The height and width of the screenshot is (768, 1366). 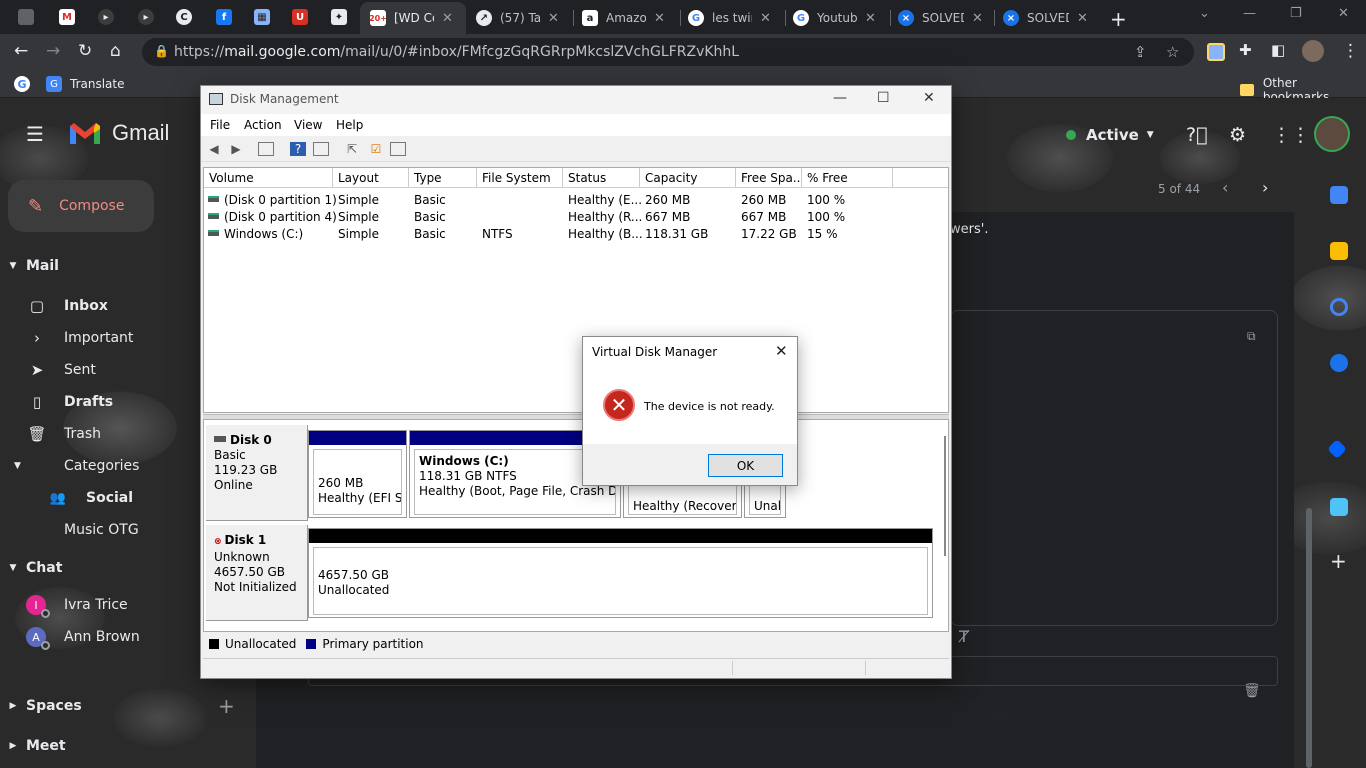 What do you see at coordinates (1204, 13) in the screenshot?
I see `tab-search-icon: ⌄` at bounding box center [1204, 13].